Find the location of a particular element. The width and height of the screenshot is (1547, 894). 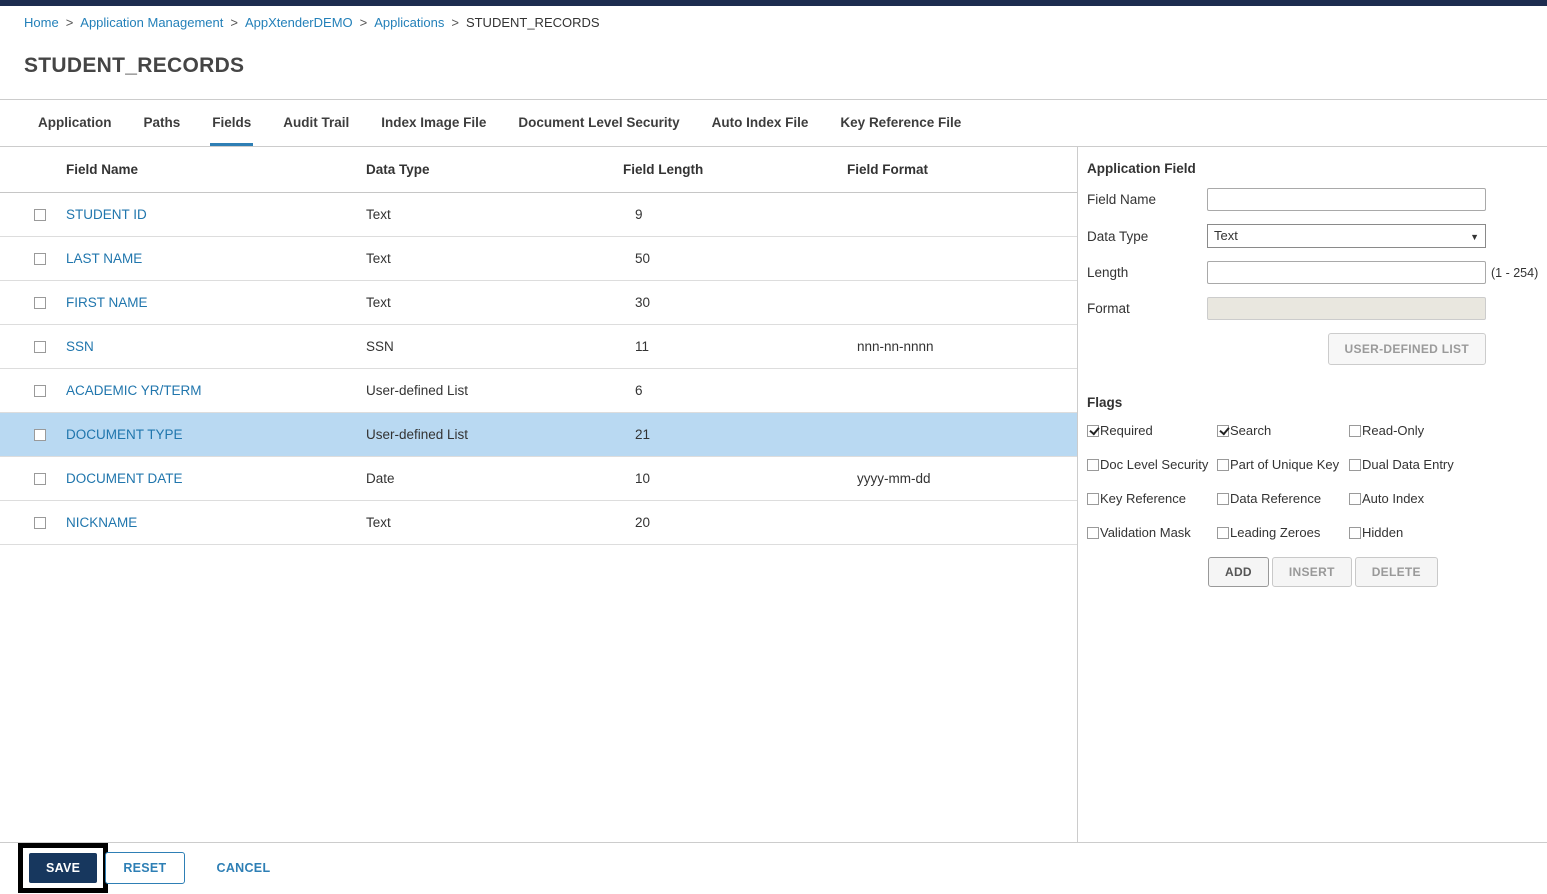

field-name-link: DOCUMENT DATE is located at coordinates (124, 478).